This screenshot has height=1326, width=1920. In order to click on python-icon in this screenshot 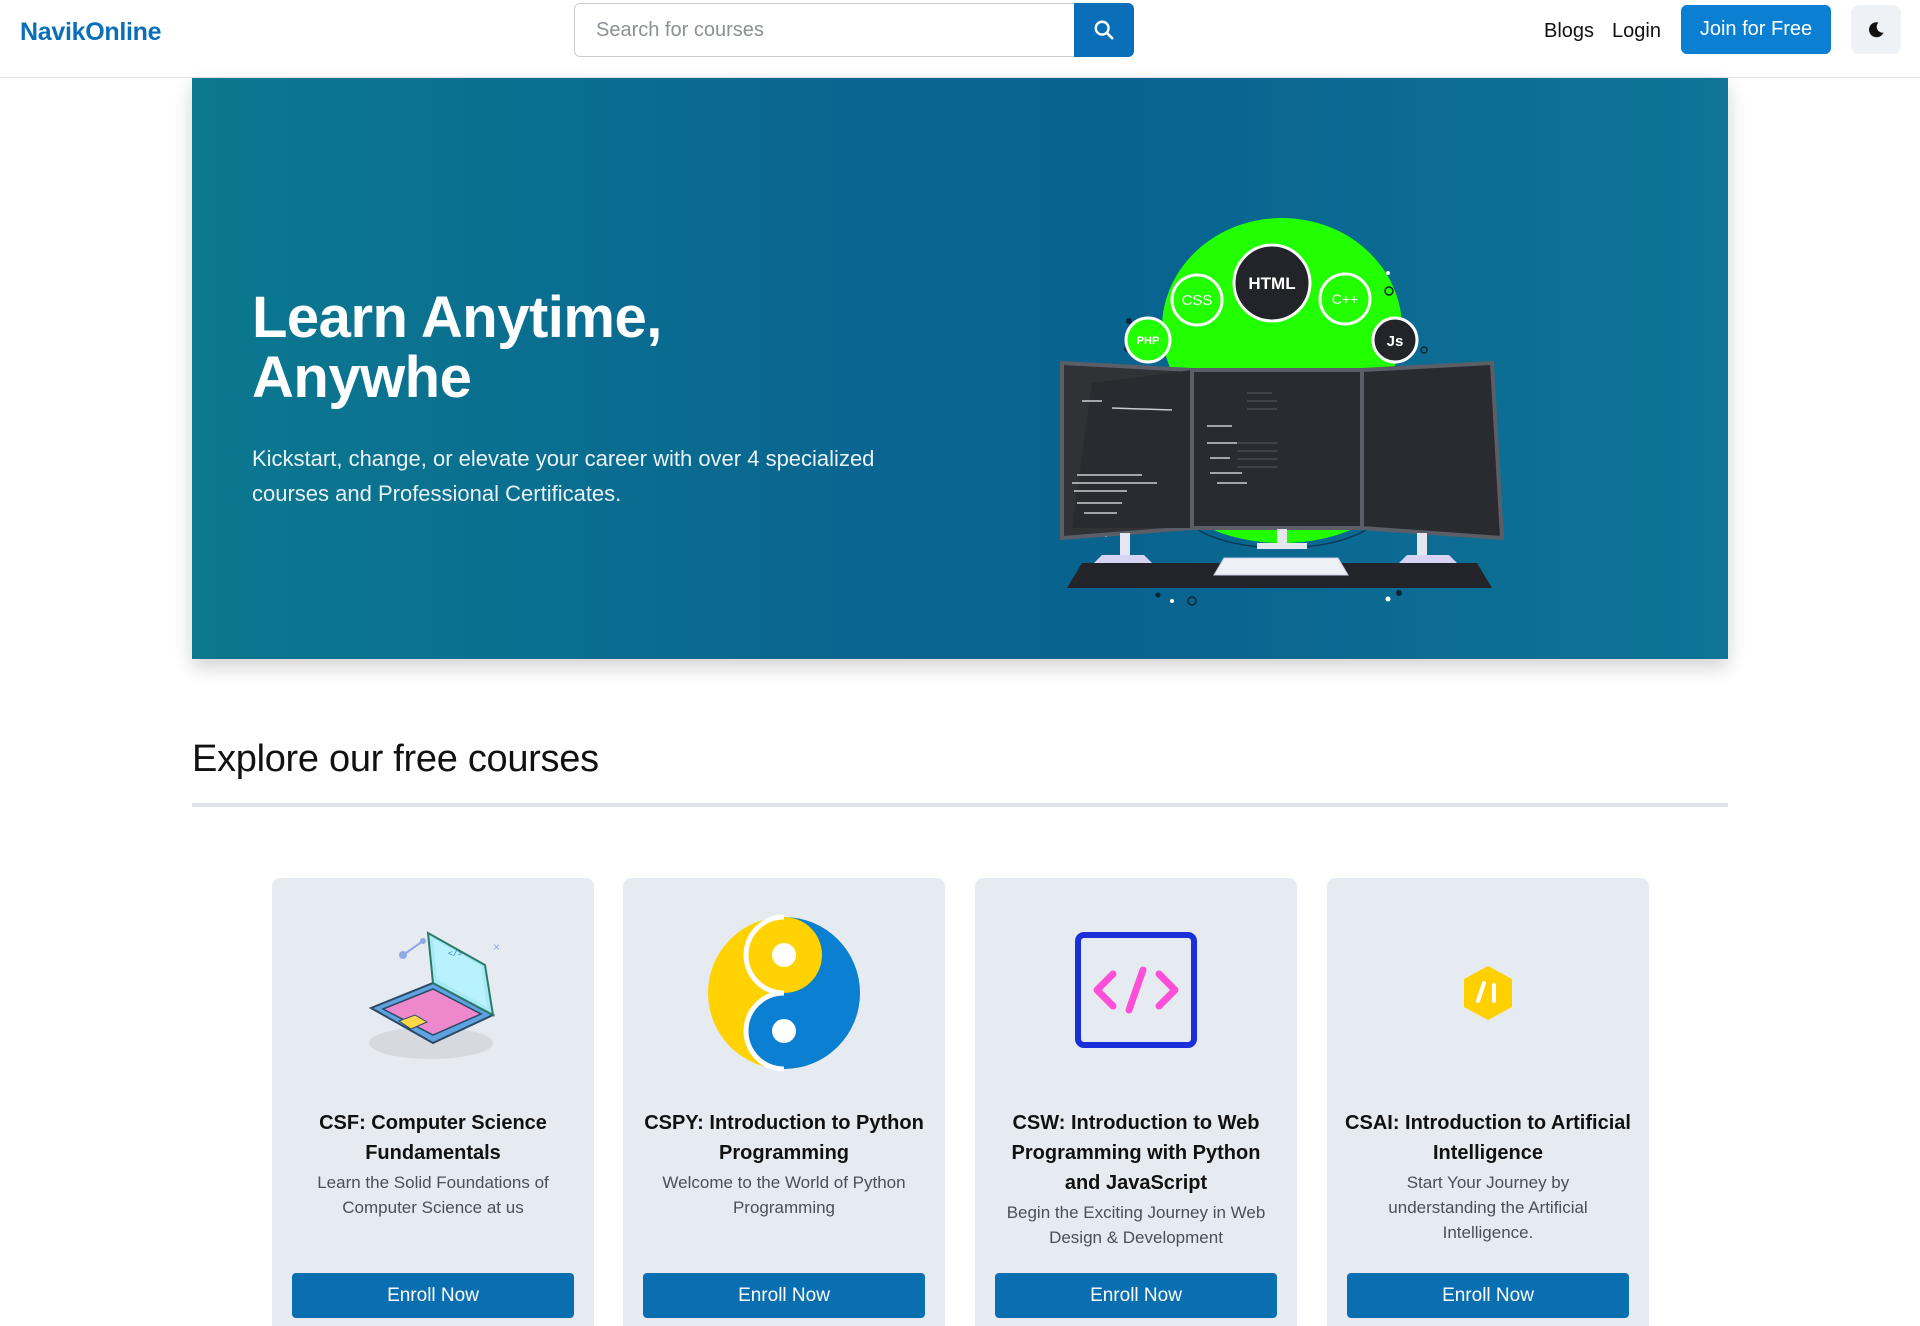, I will do `click(784, 993)`.